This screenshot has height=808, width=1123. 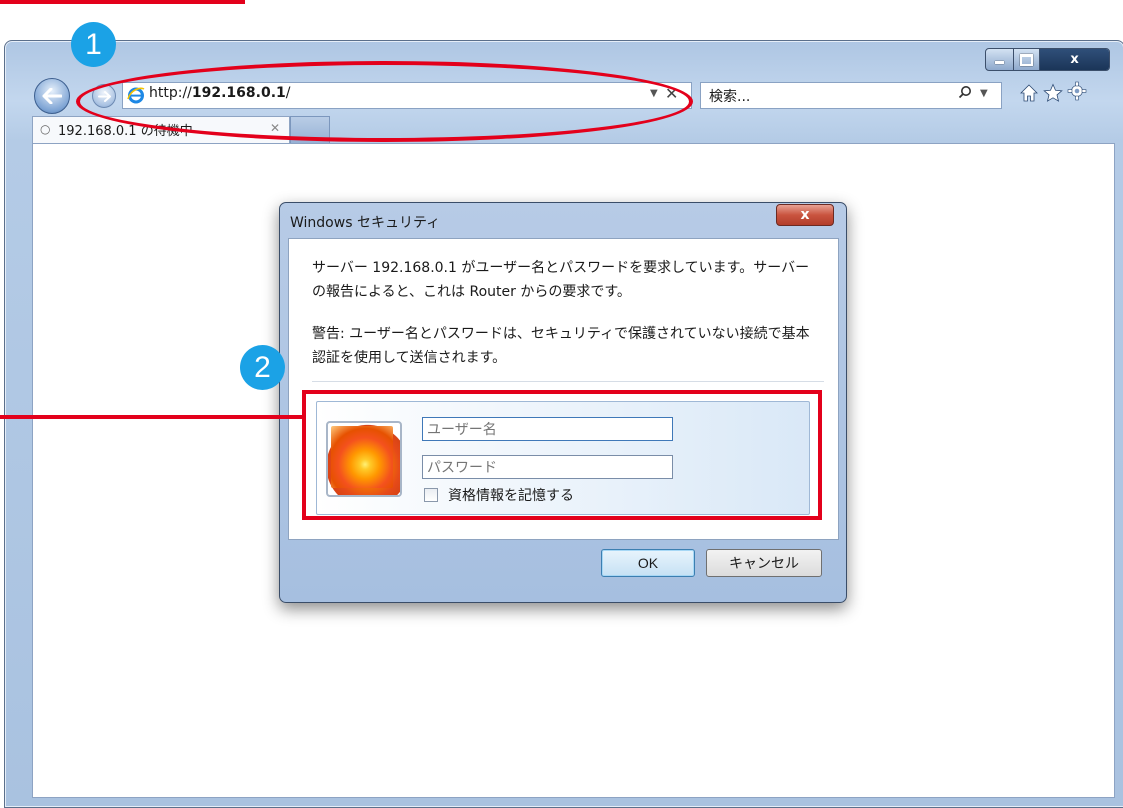 I want to click on minimize-icon, so click(x=999, y=62).